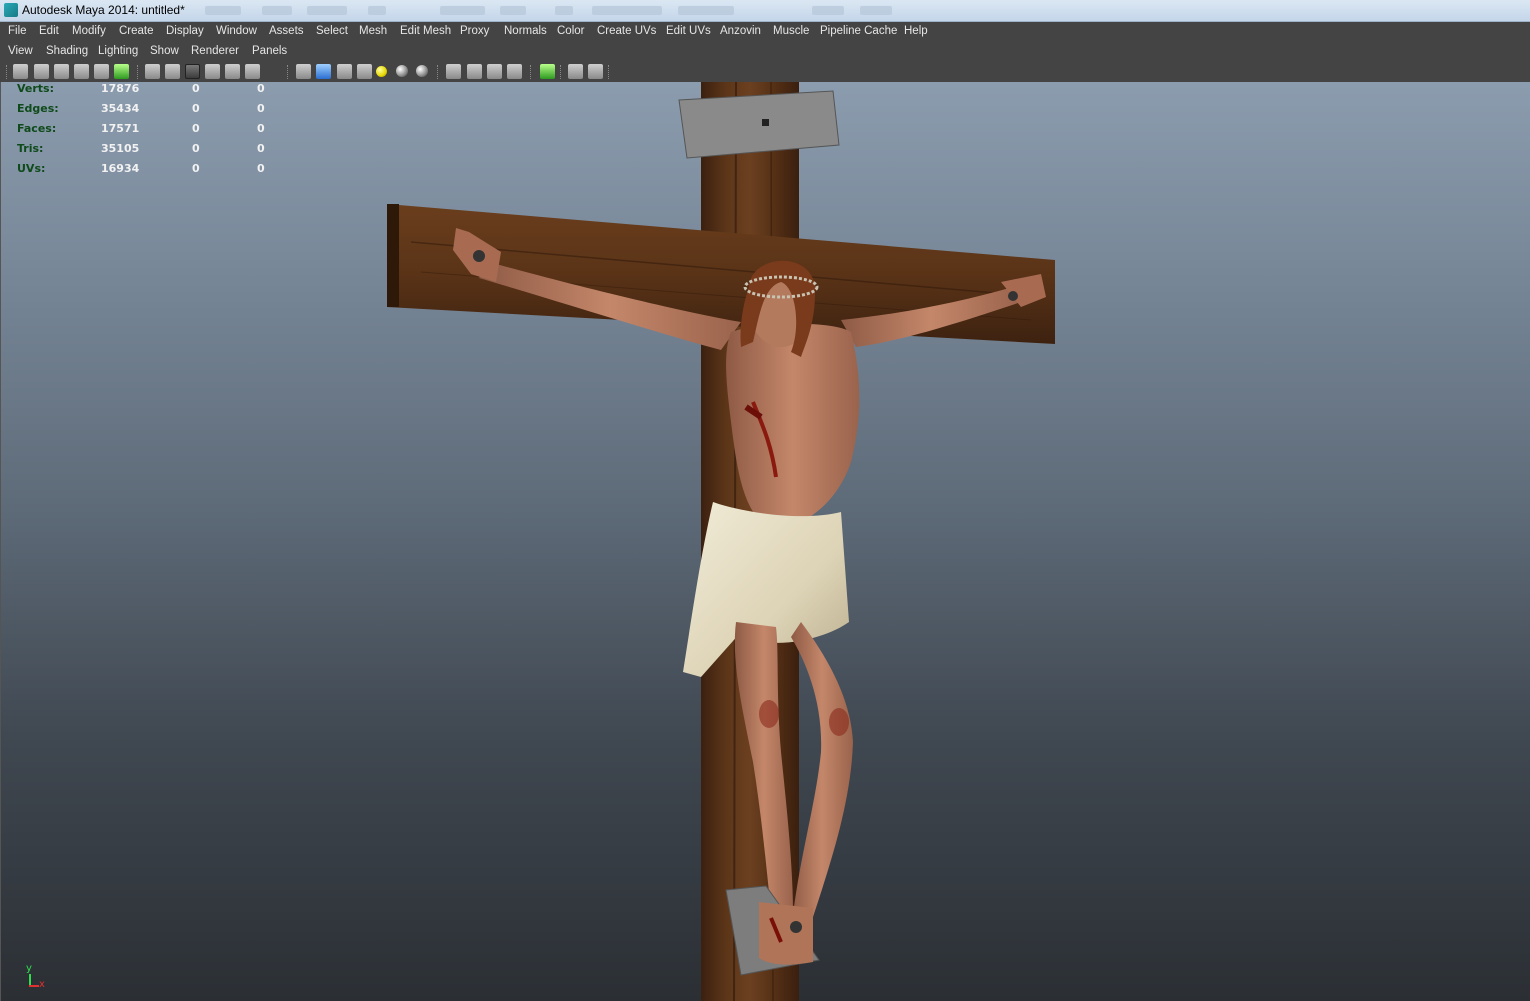 This screenshot has width=1530, height=1001. Describe the element at coordinates (164, 51) in the screenshot. I see `panel-menu-show: Show` at that location.